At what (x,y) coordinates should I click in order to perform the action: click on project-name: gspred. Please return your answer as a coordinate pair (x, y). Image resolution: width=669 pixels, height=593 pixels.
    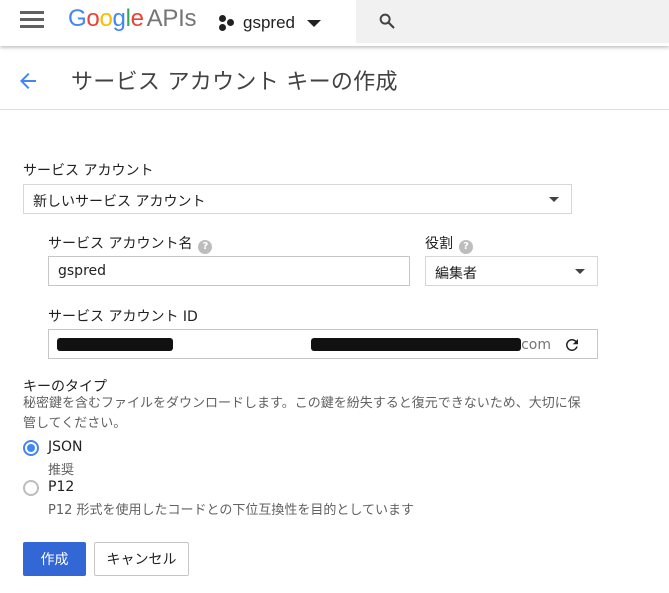
    Looking at the image, I should click on (269, 22).